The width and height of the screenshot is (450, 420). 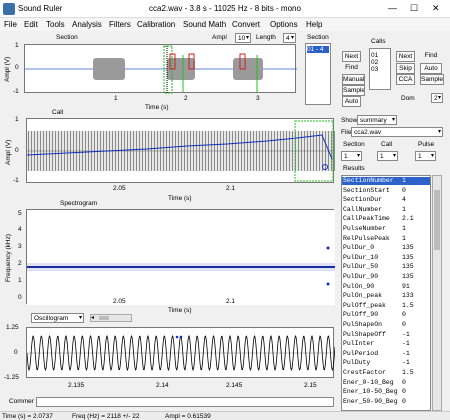 What do you see at coordinates (405, 68) in the screenshot?
I see `calls-skip-button: Skip` at bounding box center [405, 68].